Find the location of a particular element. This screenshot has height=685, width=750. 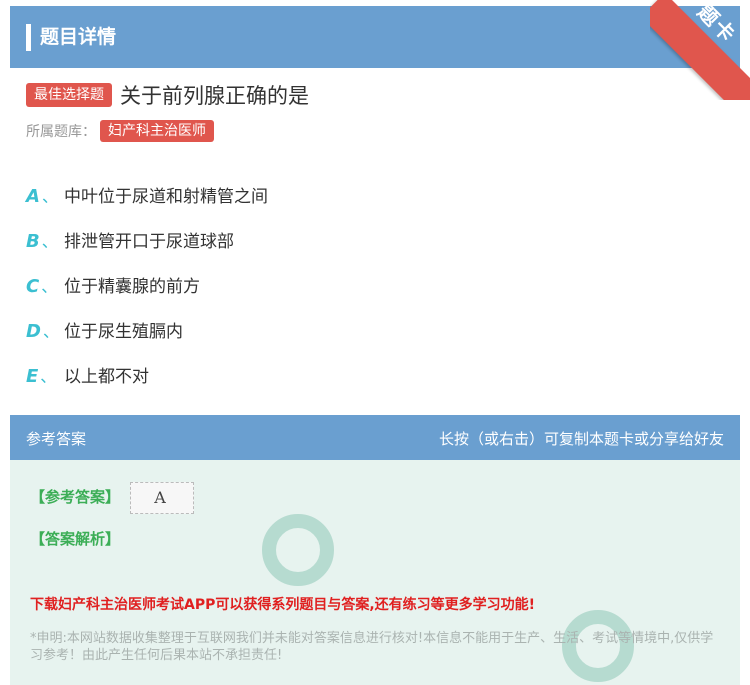

question-row: 最佳选择题 关于前列腺正确的是 is located at coordinates (167, 95).